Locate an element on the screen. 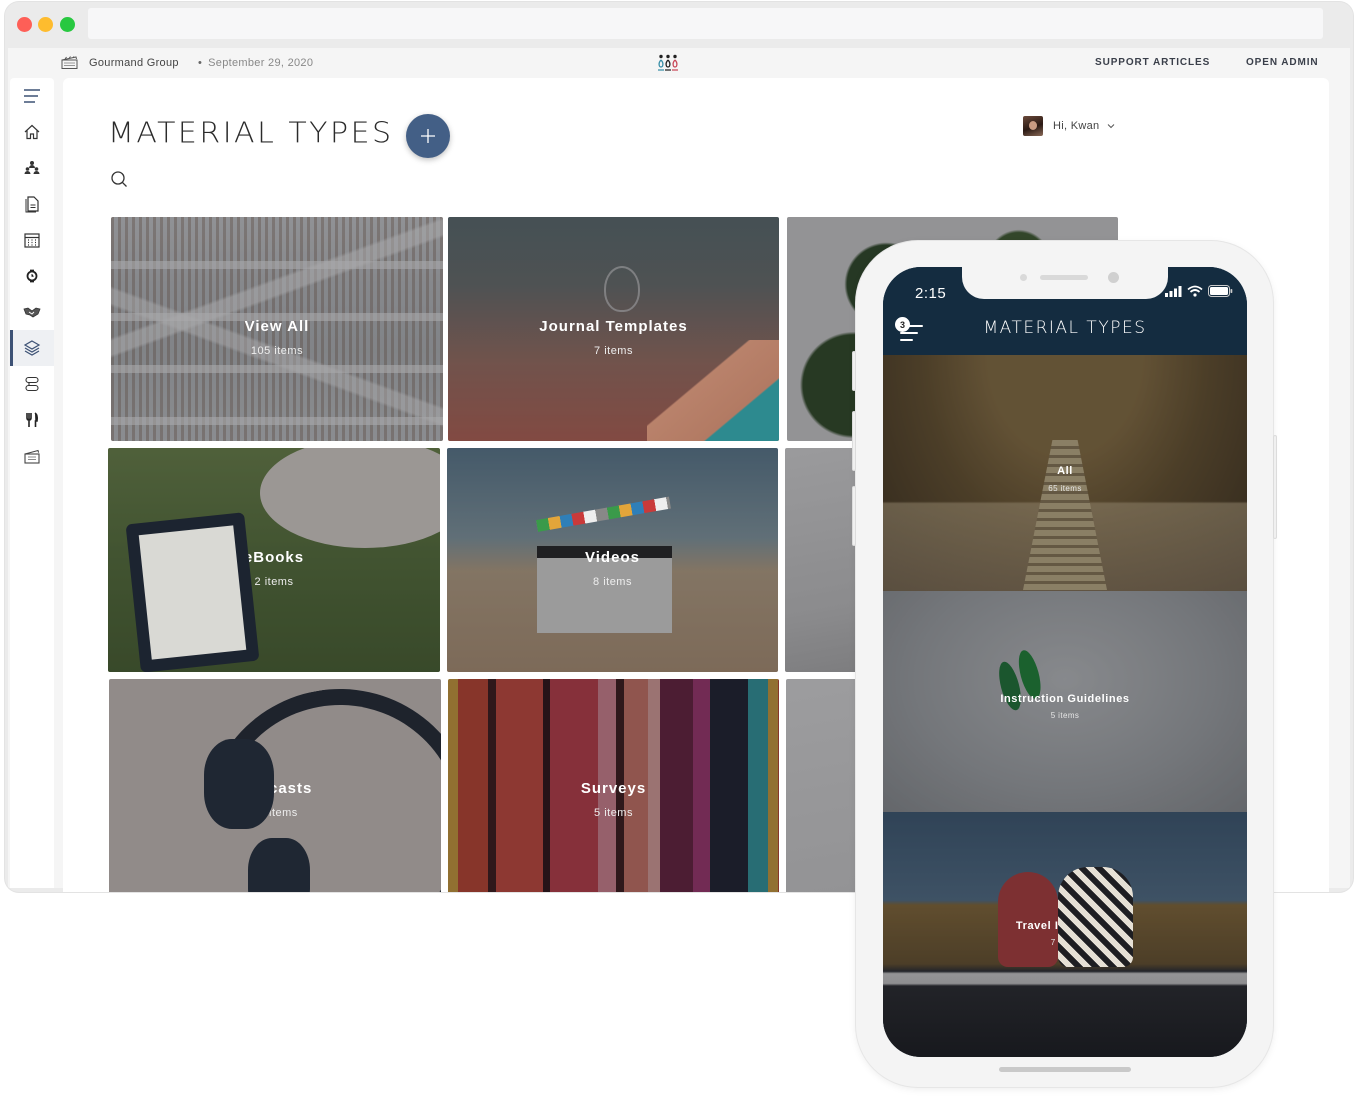 This screenshot has width=1356, height=1107. avatar is located at coordinates (1033, 126).